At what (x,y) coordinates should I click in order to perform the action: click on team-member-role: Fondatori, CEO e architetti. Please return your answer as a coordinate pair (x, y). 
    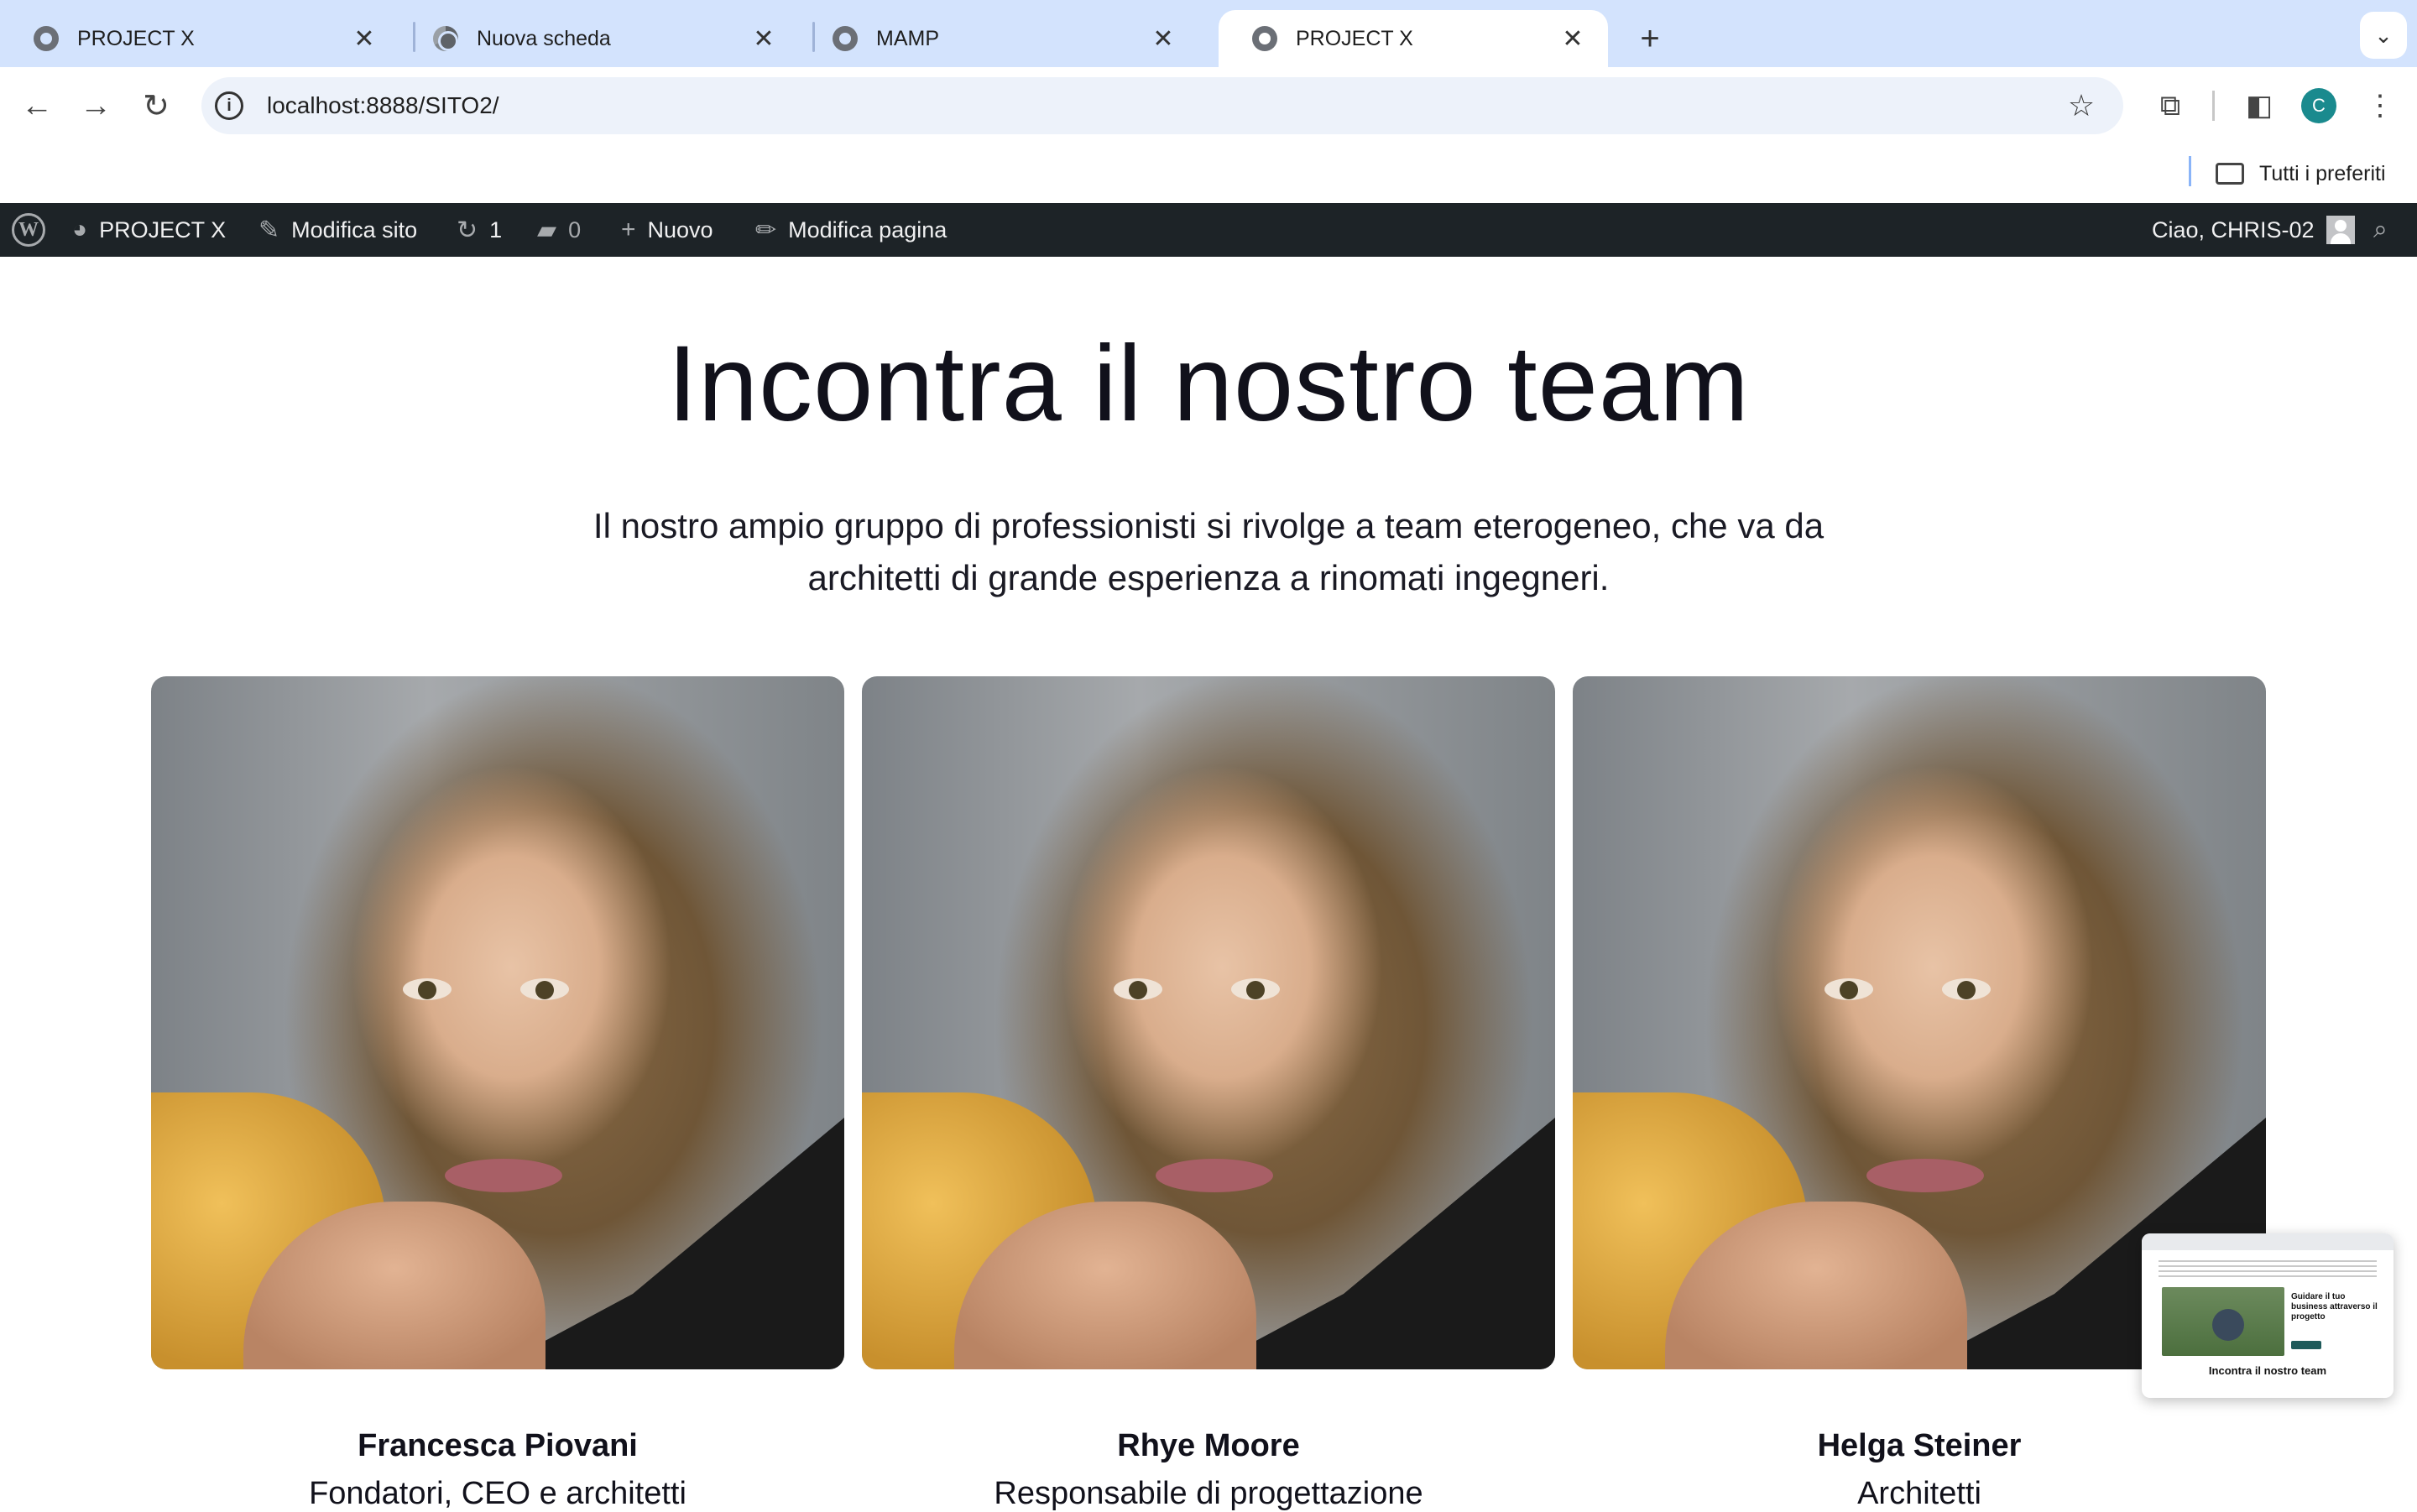
    Looking at the image, I should click on (497, 1493).